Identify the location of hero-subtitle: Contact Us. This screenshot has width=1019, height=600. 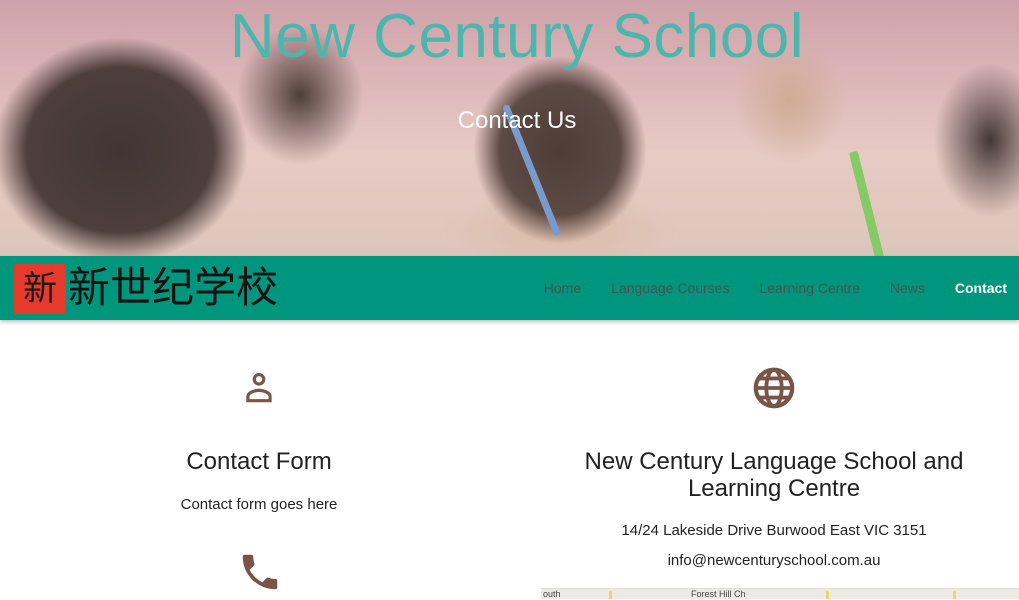
(517, 120).